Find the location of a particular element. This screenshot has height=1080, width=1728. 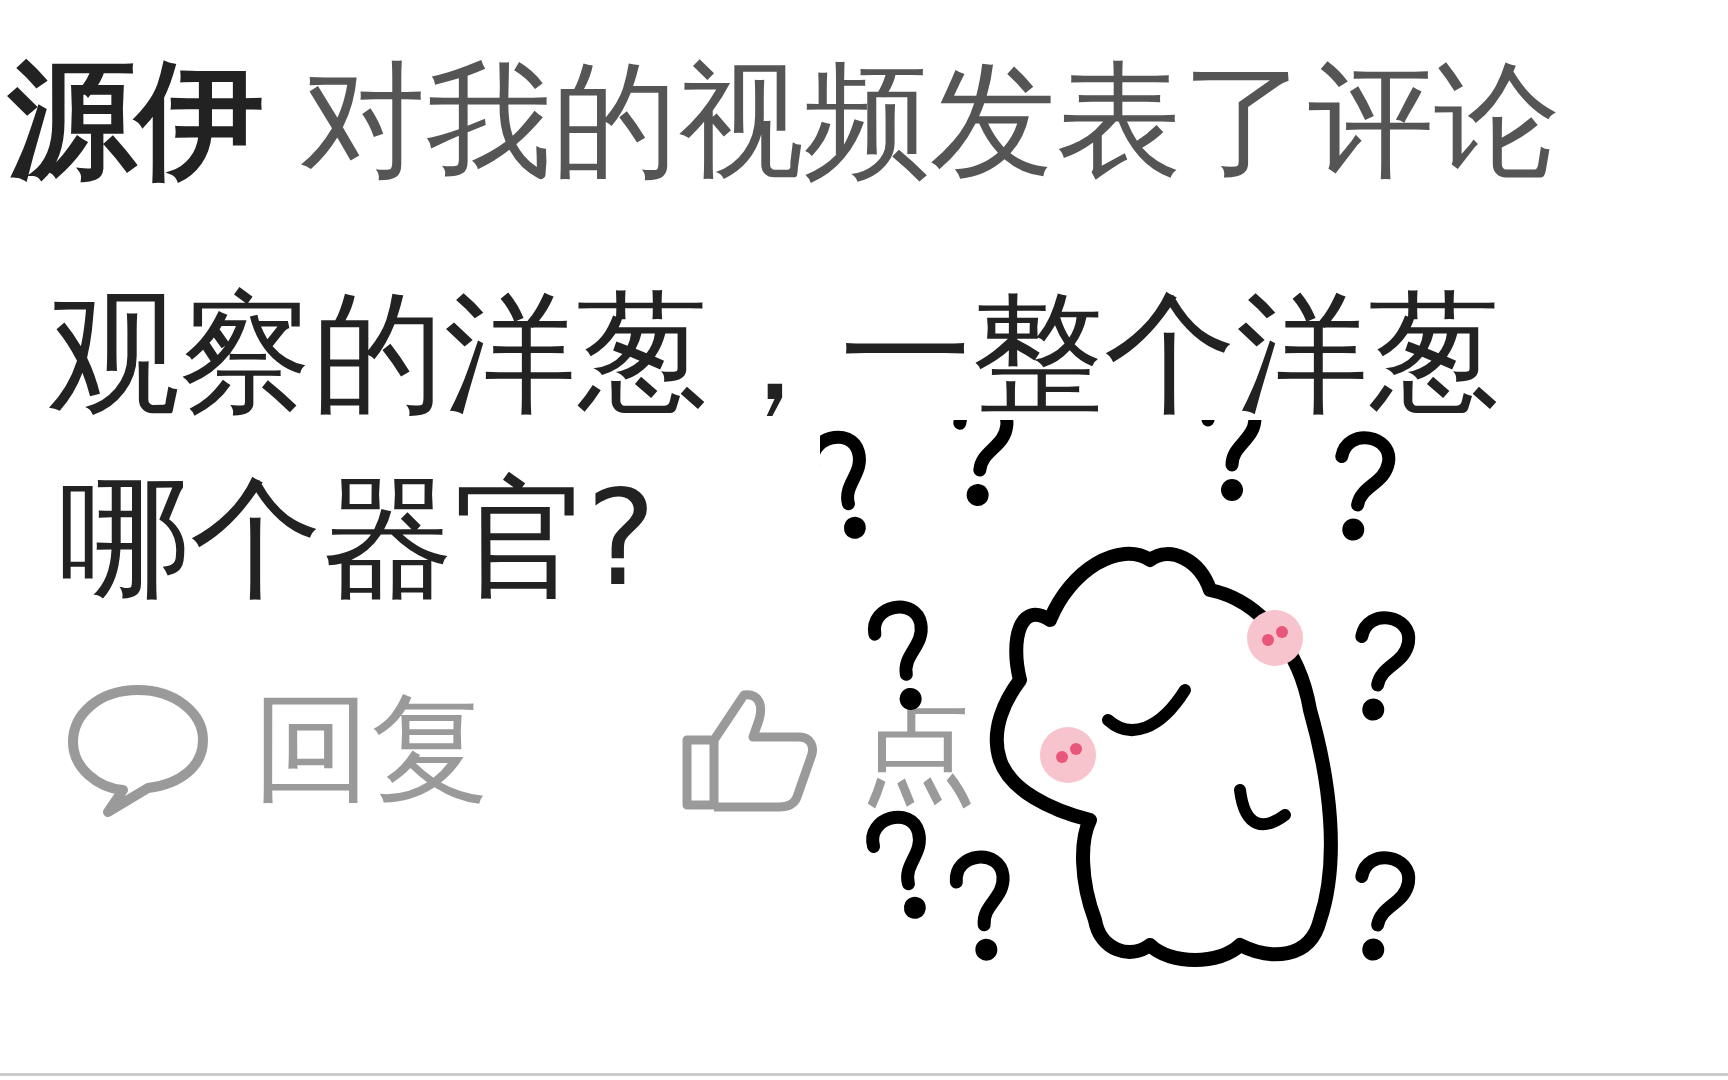

action-button: 点 is located at coordinates (828, 750).